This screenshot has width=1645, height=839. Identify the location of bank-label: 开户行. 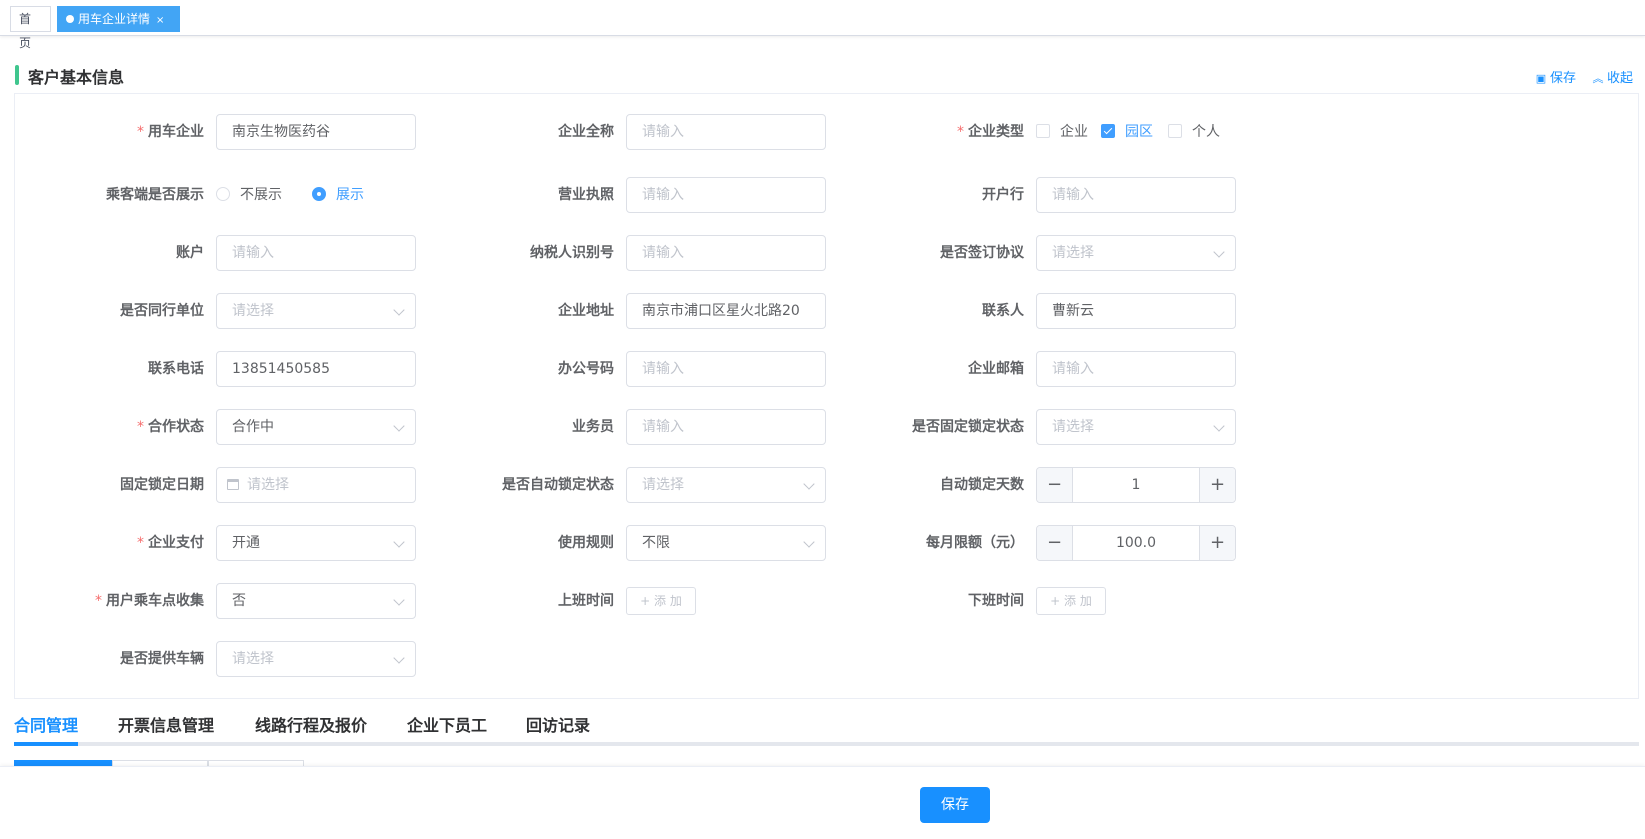
(1003, 195).